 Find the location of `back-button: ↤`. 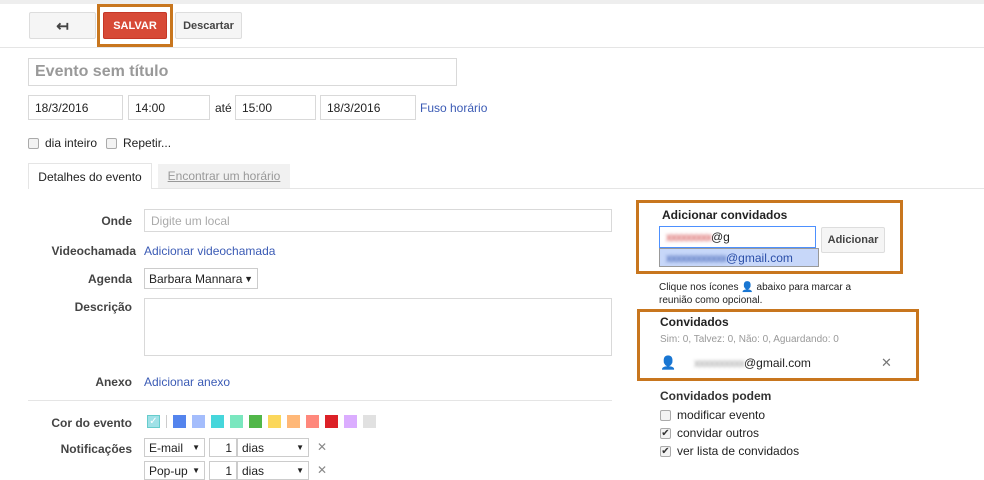

back-button: ↤ is located at coordinates (62, 25).